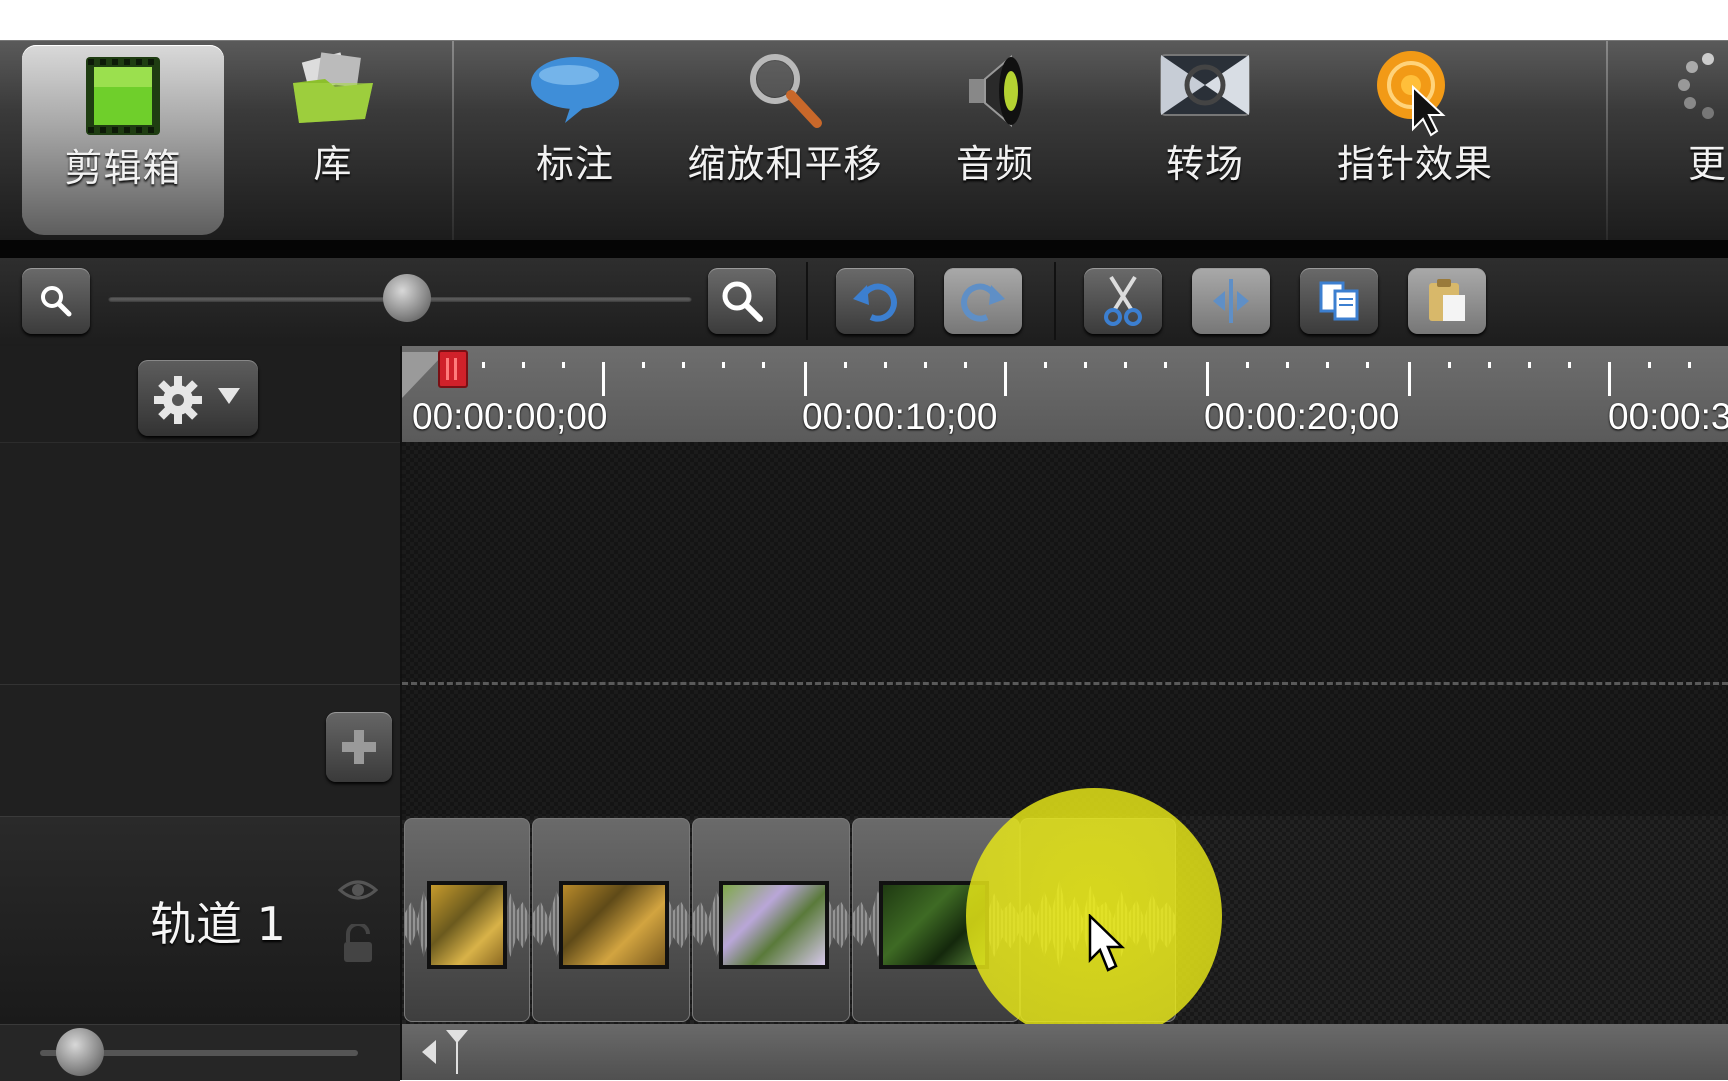 Image resolution: width=1728 pixels, height=1081 pixels. Describe the element at coordinates (80, 1052) in the screenshot. I see `track-height-handle` at that location.